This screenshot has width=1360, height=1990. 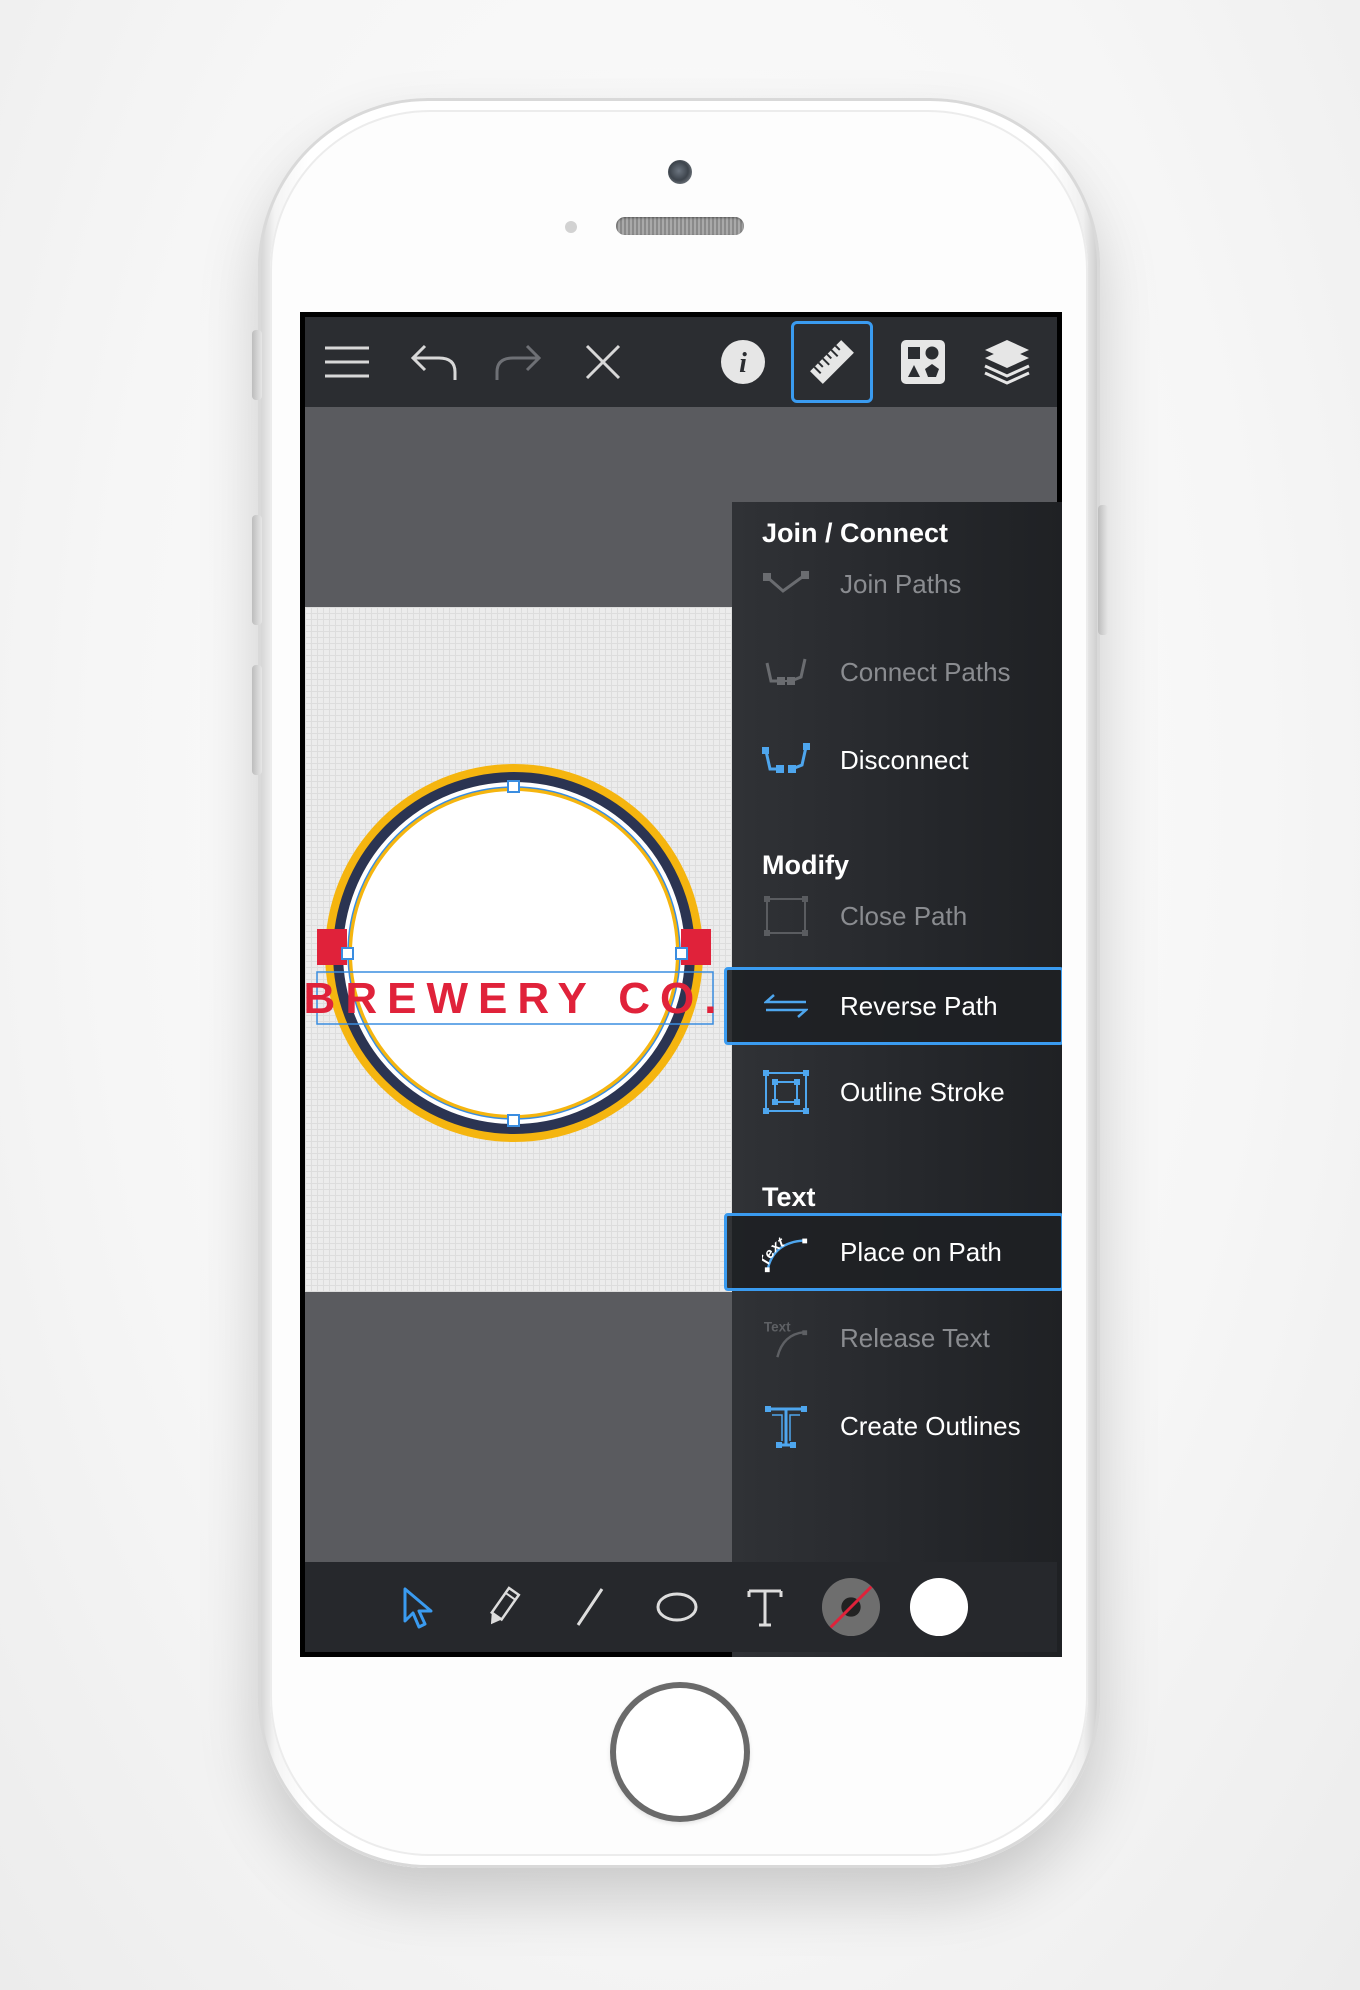 What do you see at coordinates (257, 720) in the screenshot?
I see `volume-down-button` at bounding box center [257, 720].